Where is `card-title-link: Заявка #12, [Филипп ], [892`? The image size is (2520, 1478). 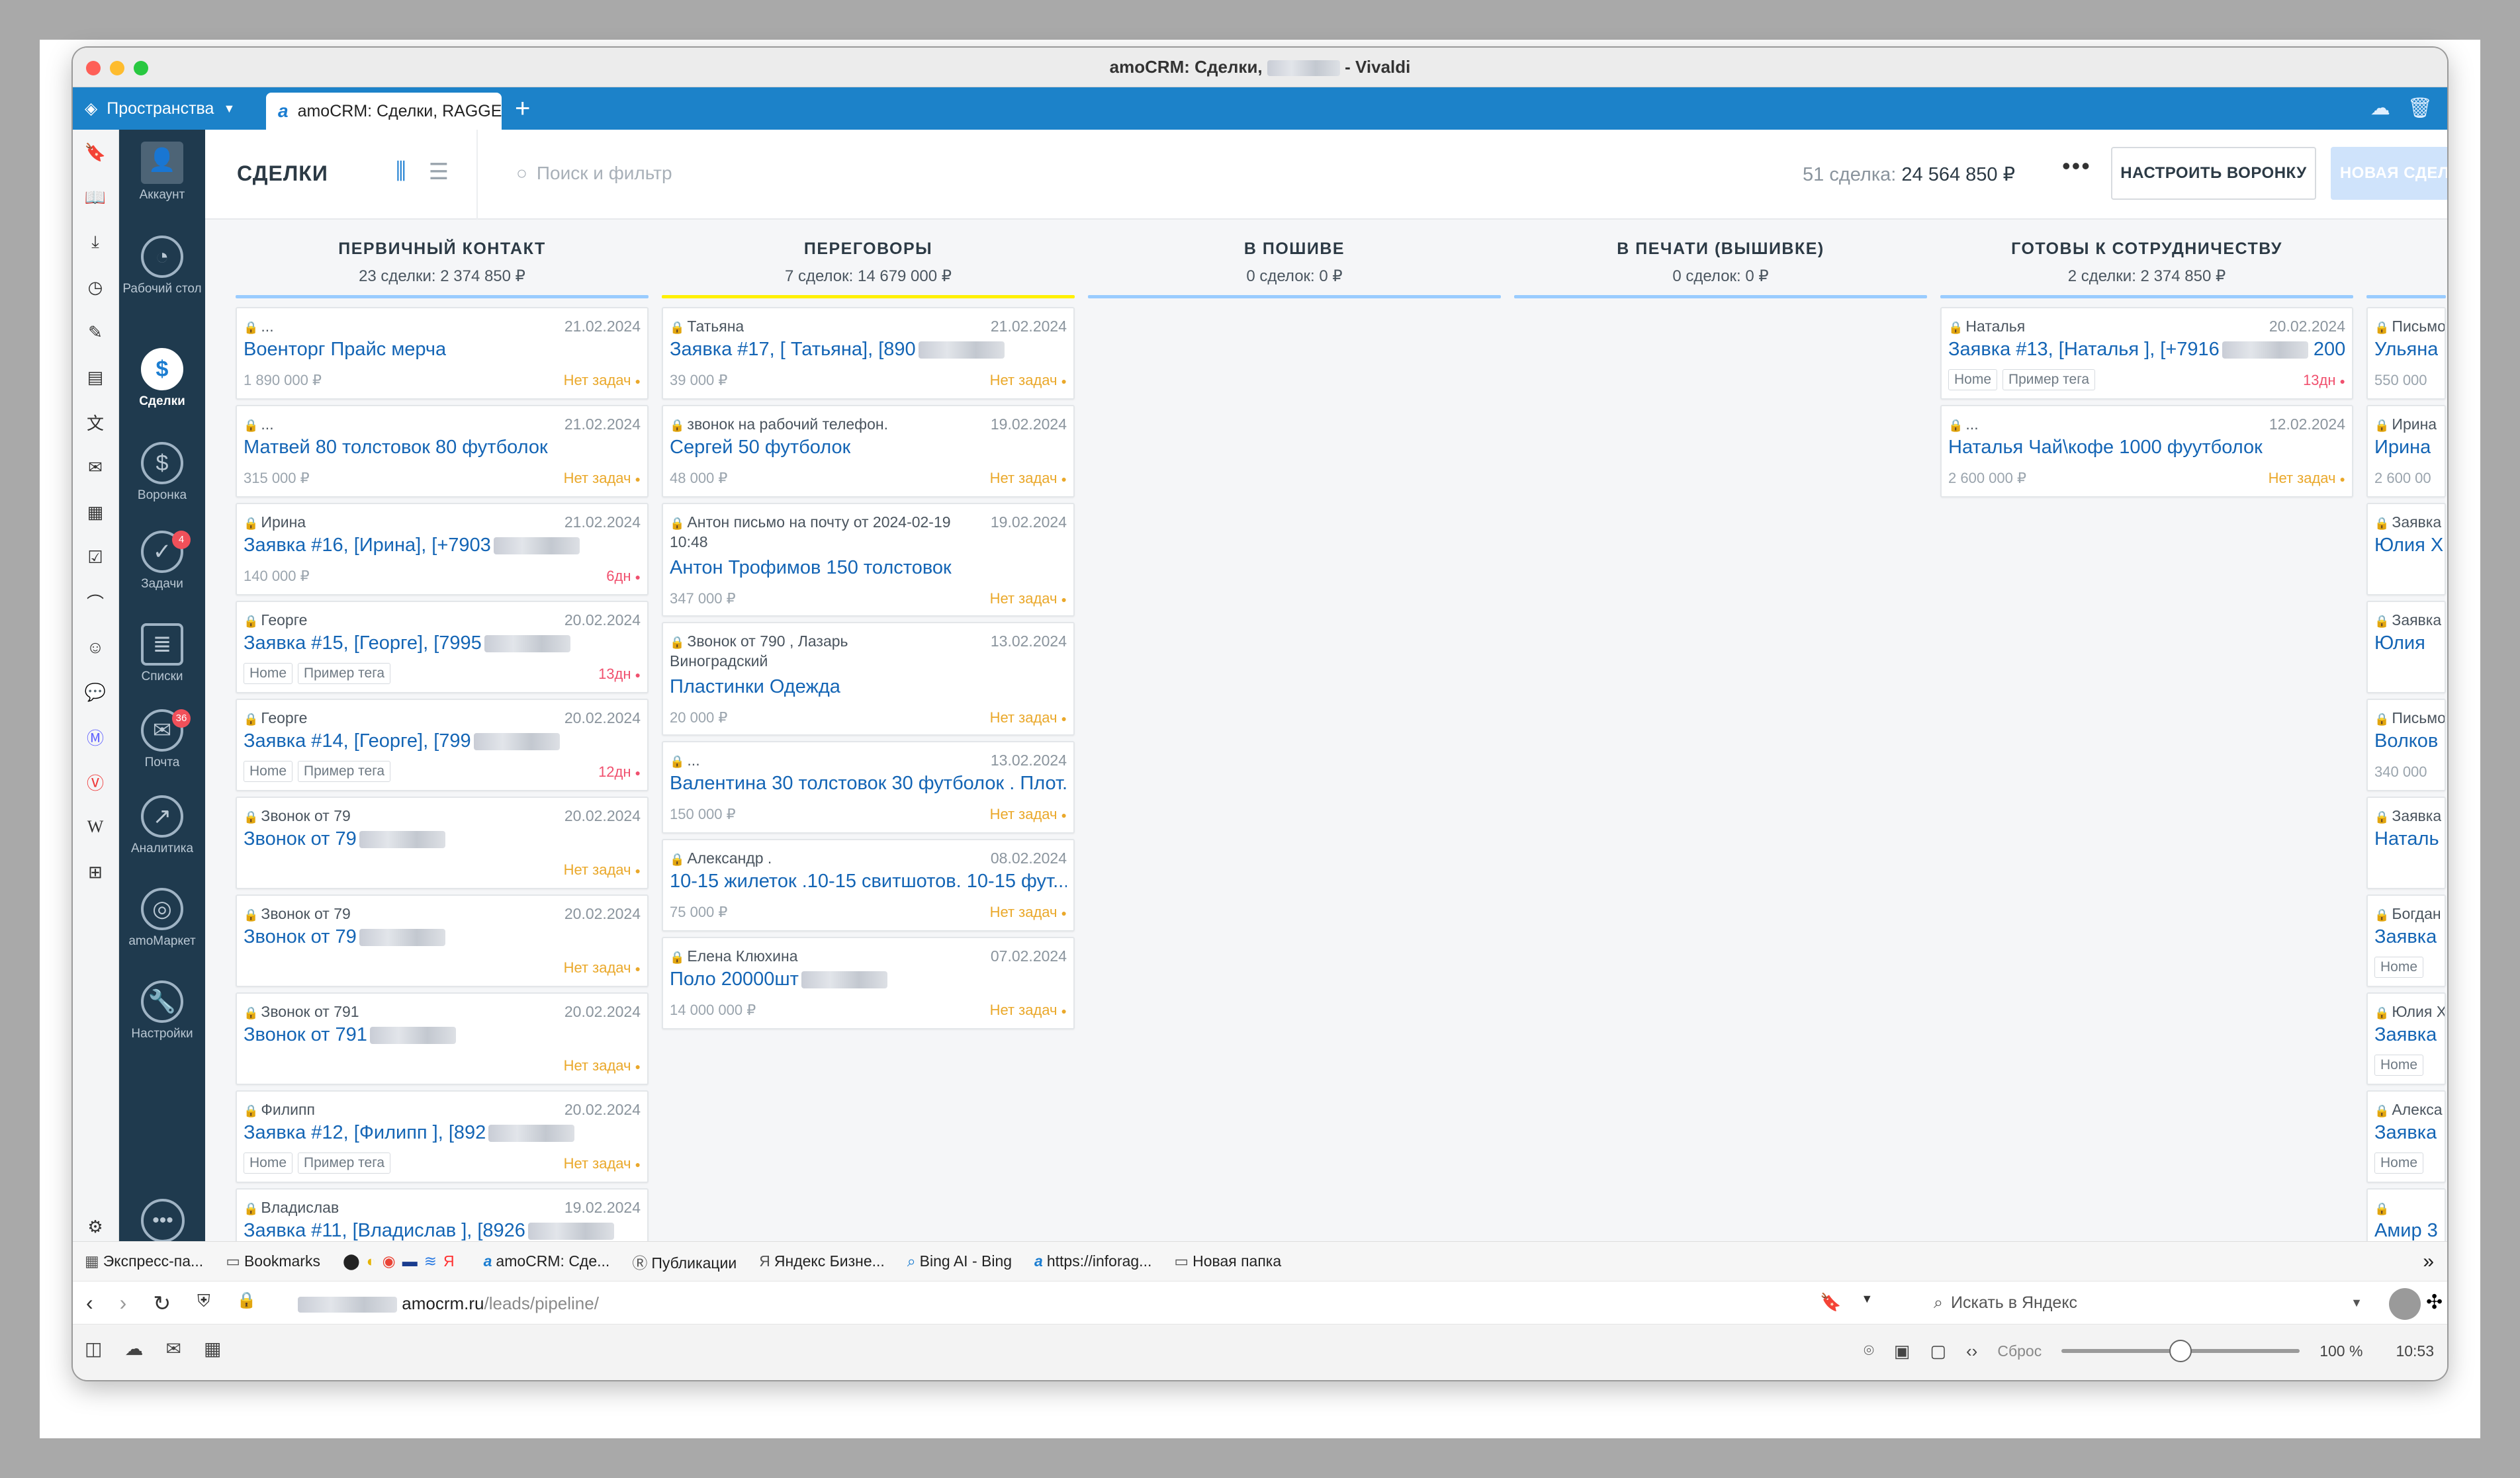
card-title-link: Заявка #12, [Филипп ], [892 is located at coordinates (409, 1133).